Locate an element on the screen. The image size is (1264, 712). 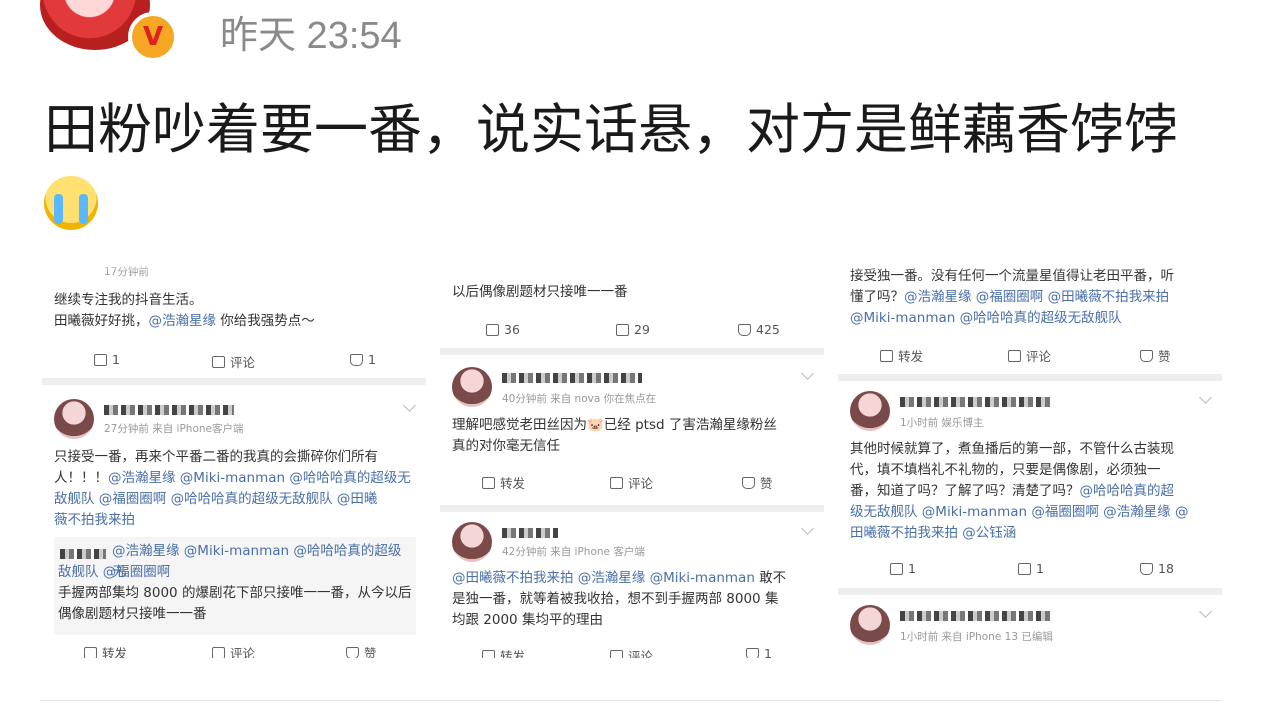
verified-badge-icon: V is located at coordinates (153, 37).